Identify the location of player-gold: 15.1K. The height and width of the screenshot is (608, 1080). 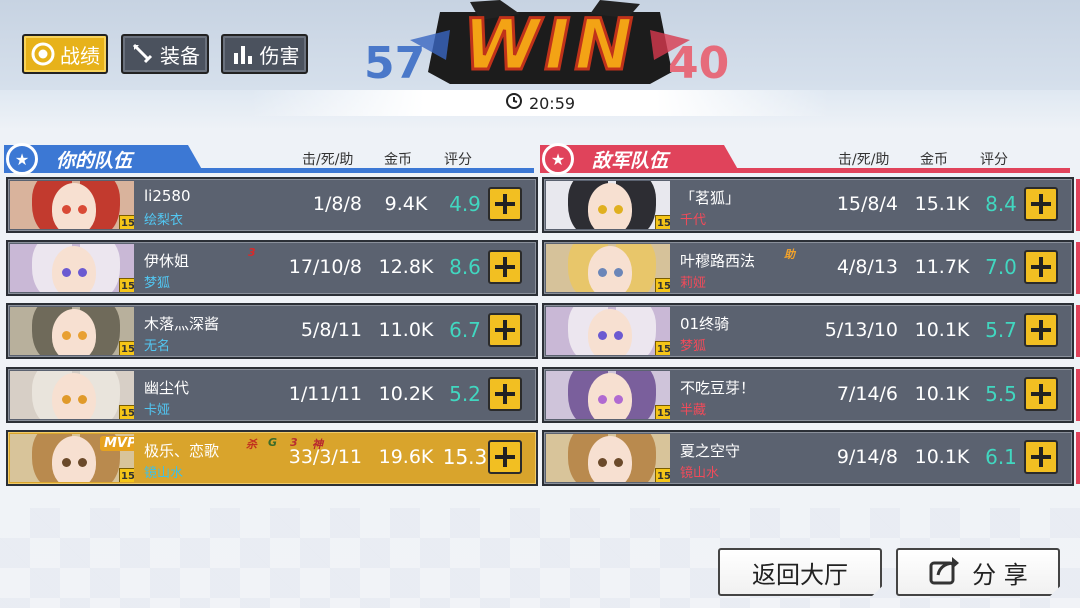
(942, 204).